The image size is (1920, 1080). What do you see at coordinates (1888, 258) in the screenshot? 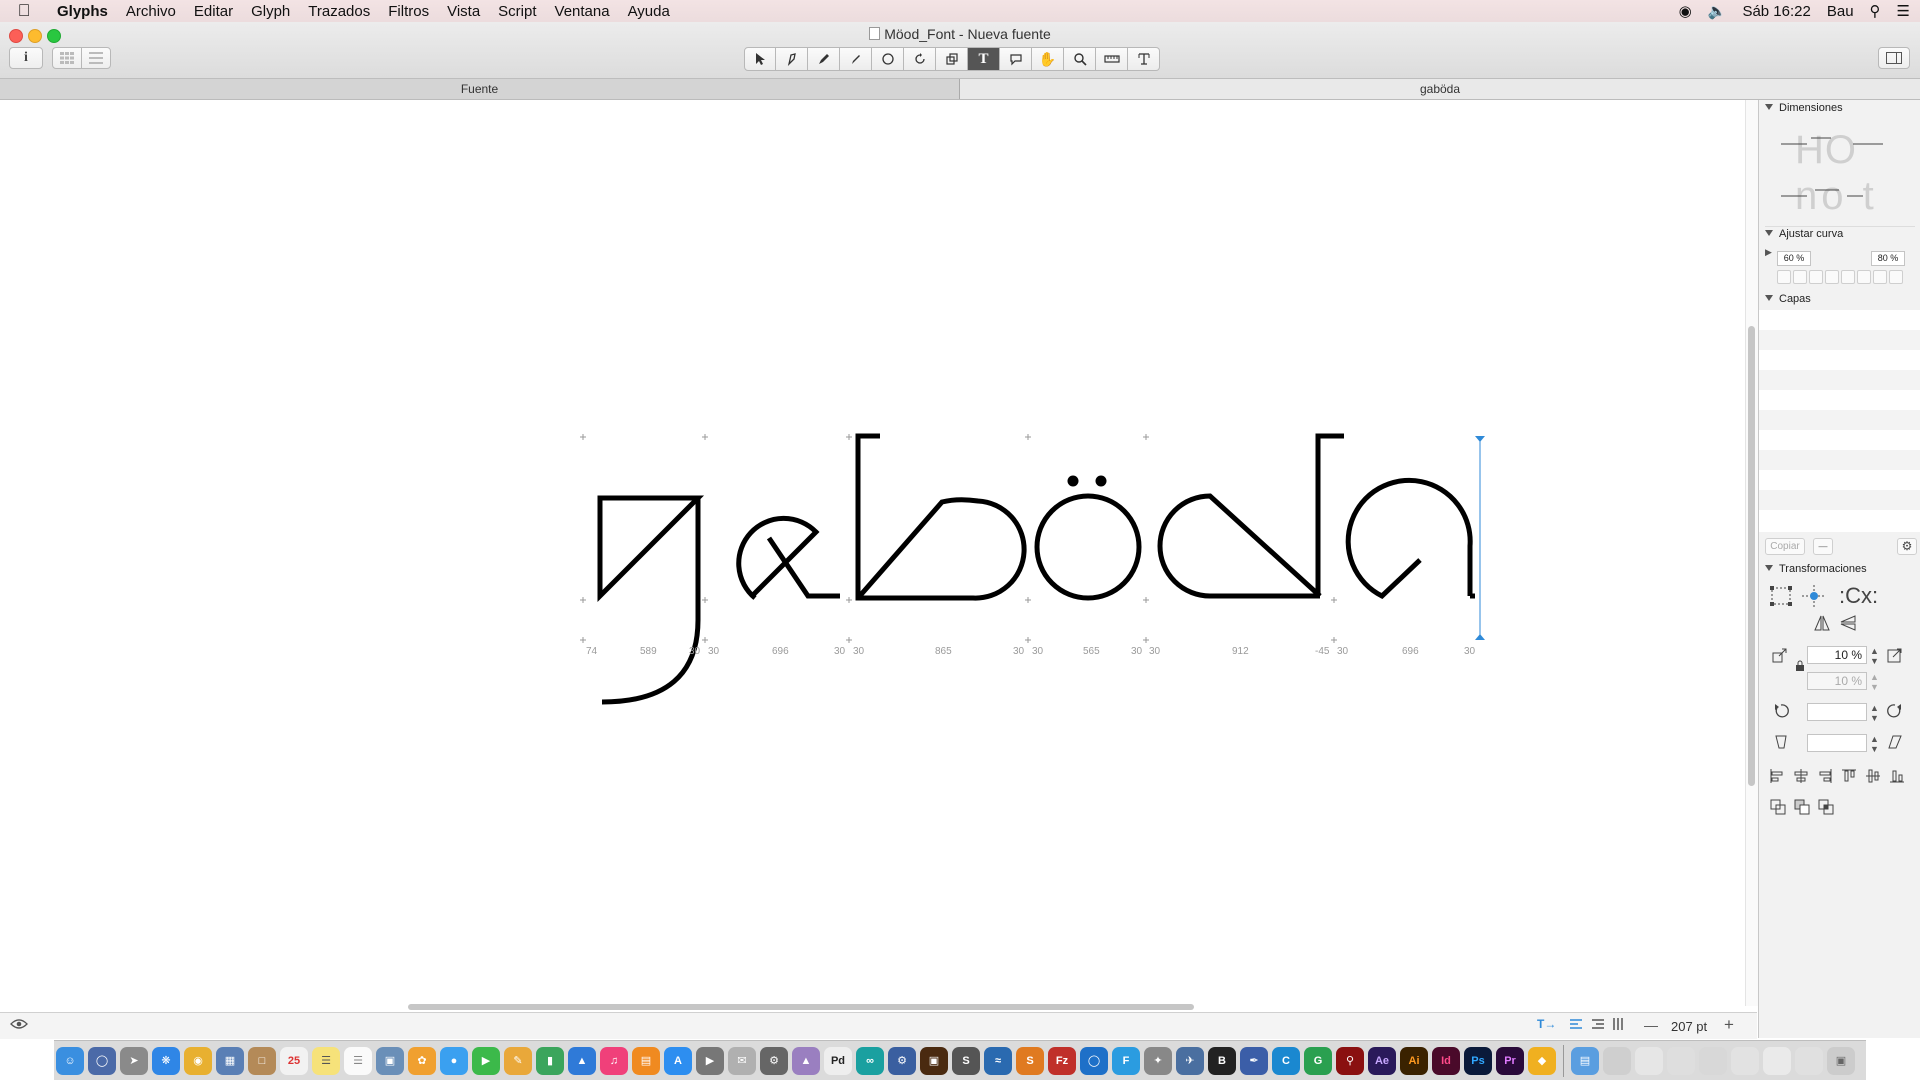
I see `curve-max-field: 80 %` at bounding box center [1888, 258].